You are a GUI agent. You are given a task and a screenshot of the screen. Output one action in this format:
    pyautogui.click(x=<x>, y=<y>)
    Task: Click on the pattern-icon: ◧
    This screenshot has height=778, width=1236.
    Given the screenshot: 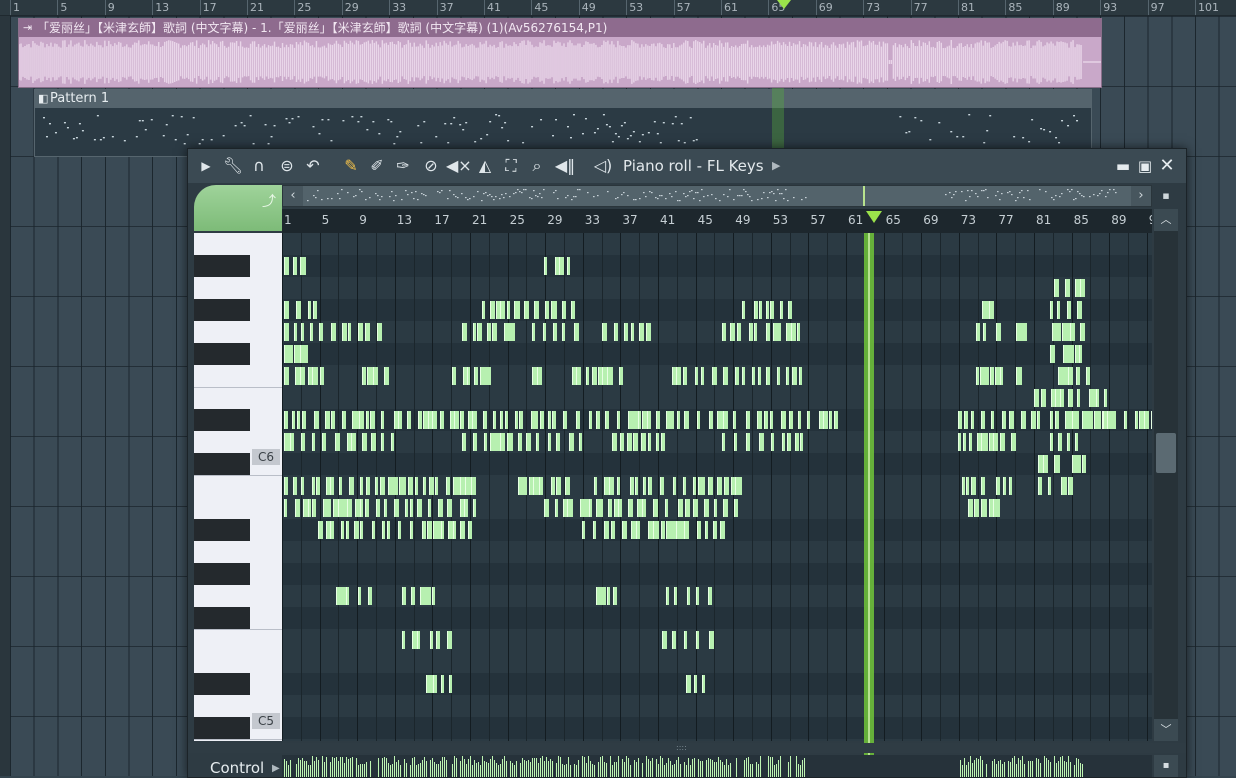 What is the action you would take?
    pyautogui.click(x=43, y=99)
    